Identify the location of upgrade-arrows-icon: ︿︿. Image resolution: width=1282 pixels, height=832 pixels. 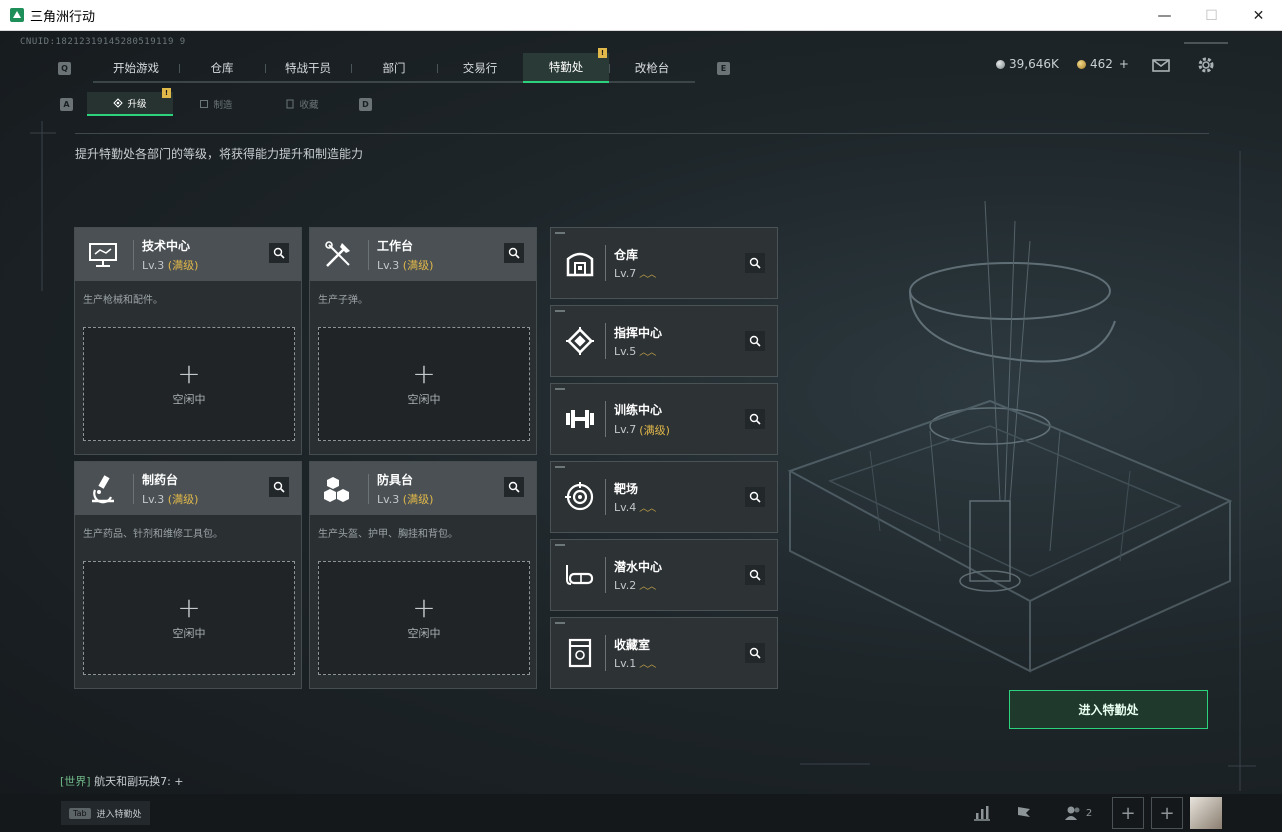
(647, 353).